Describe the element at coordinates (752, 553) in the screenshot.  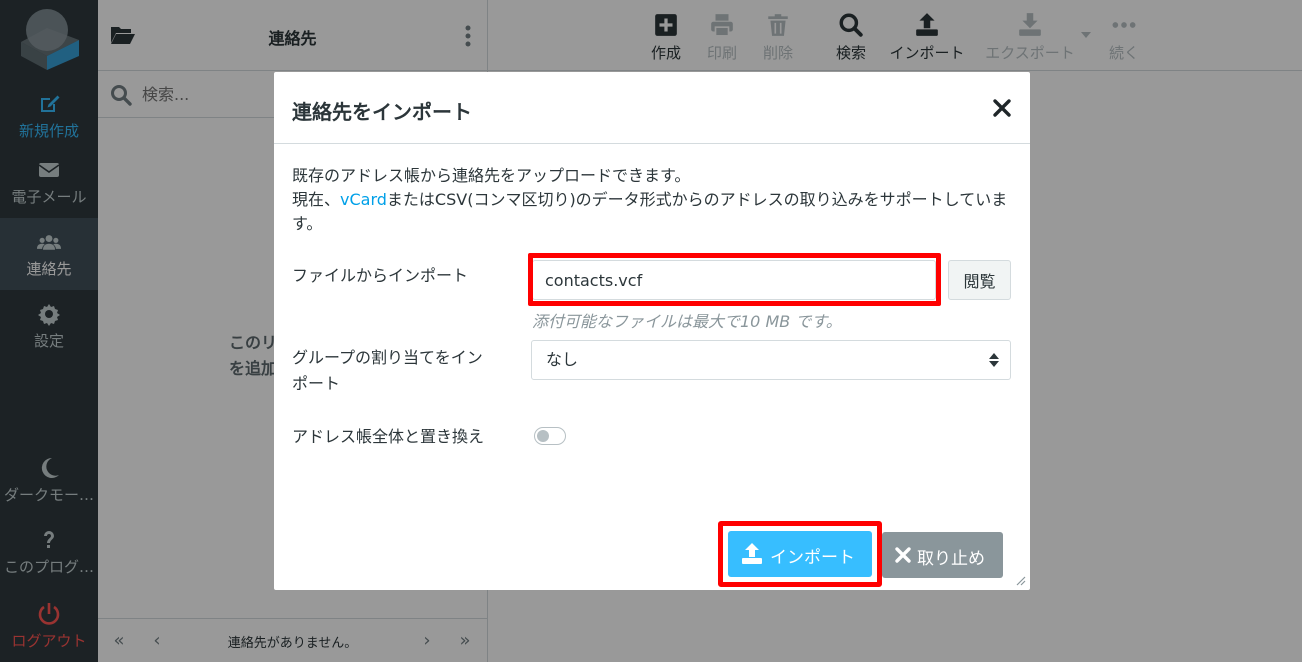
I see `upload-icon` at that location.